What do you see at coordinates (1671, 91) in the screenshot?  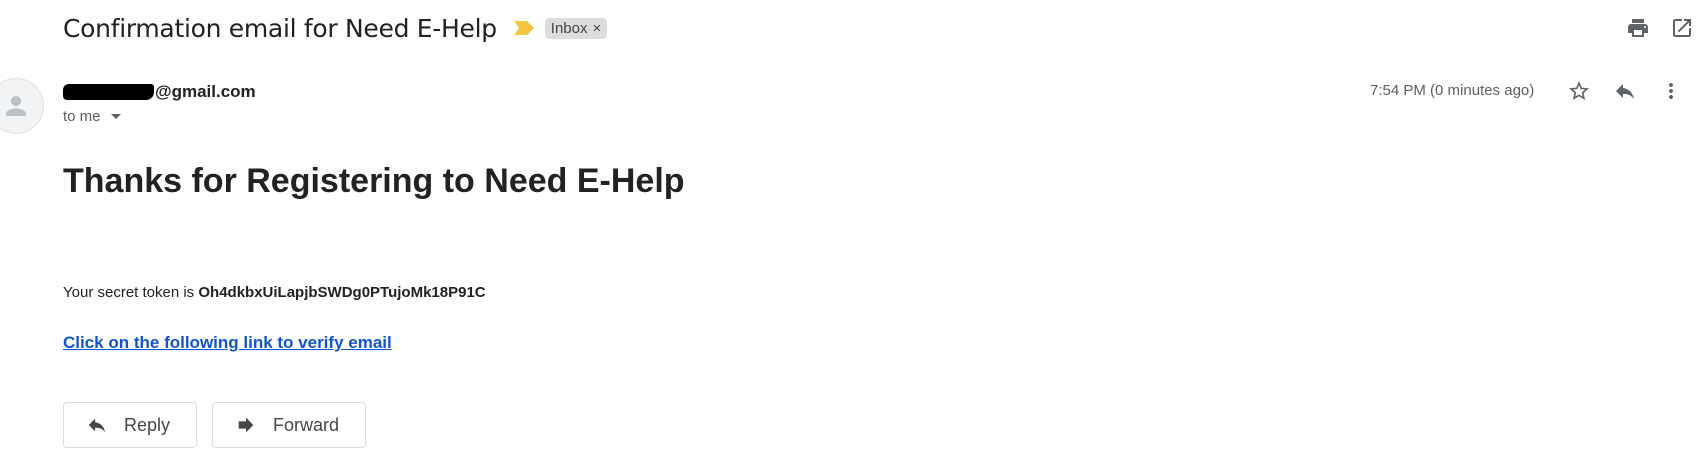 I see `more-vert-icon` at bounding box center [1671, 91].